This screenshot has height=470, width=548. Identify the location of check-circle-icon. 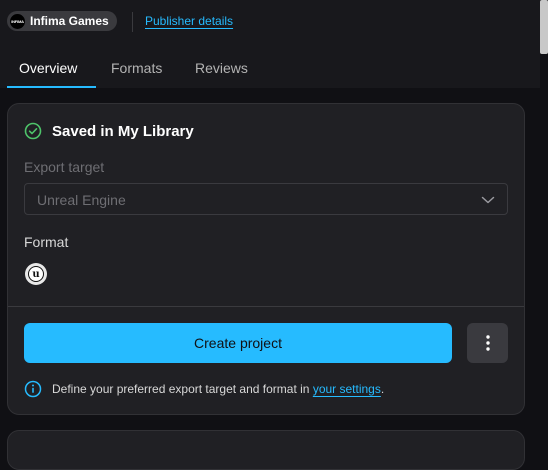
(33, 131).